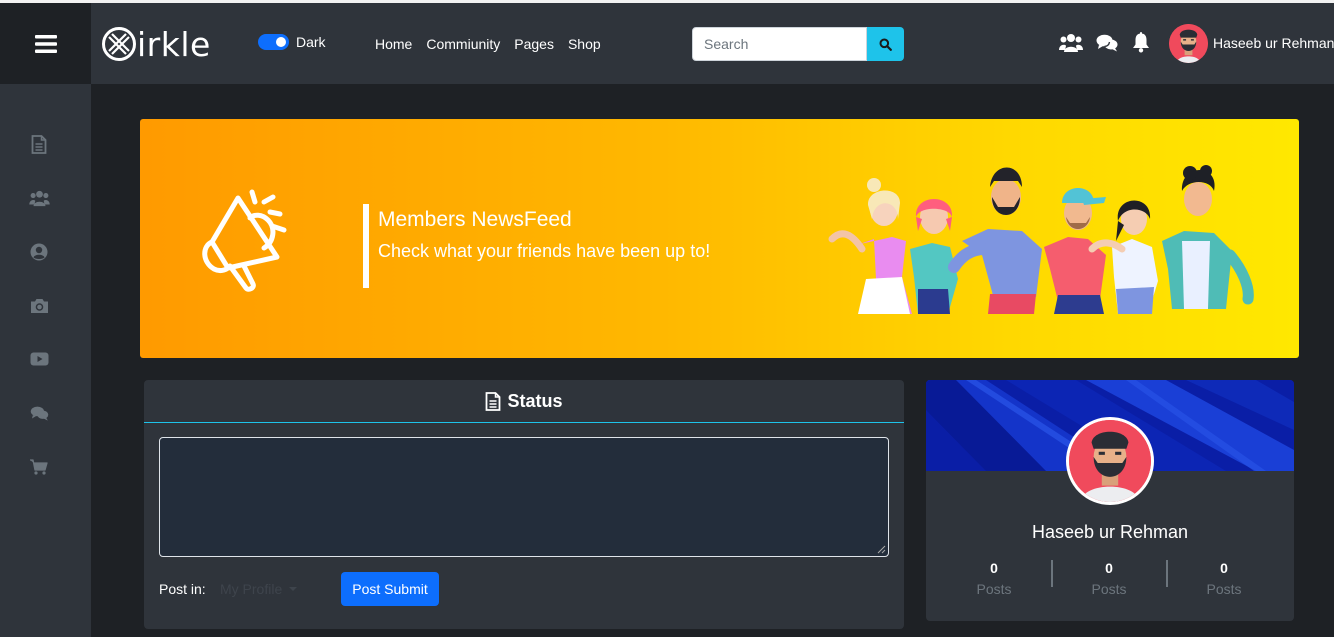  I want to click on sidebar-item-profile, so click(39, 252).